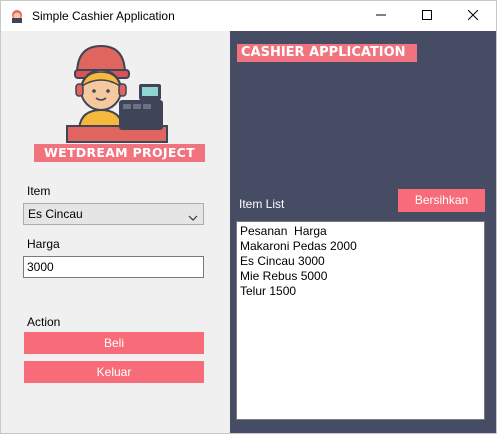 The image size is (497, 434). I want to click on list-item: Makaroni Pedas 2000, so click(360, 246).